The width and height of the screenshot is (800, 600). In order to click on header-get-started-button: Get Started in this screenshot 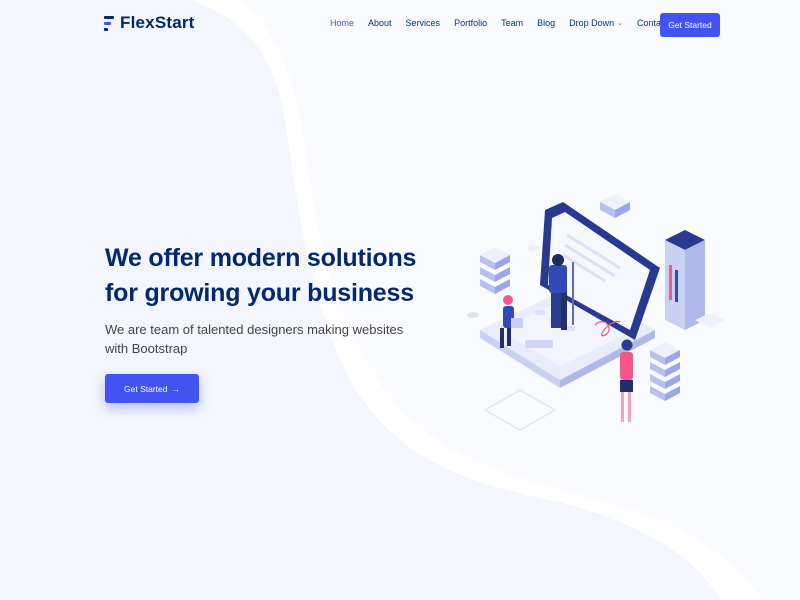, I will do `click(690, 25)`.